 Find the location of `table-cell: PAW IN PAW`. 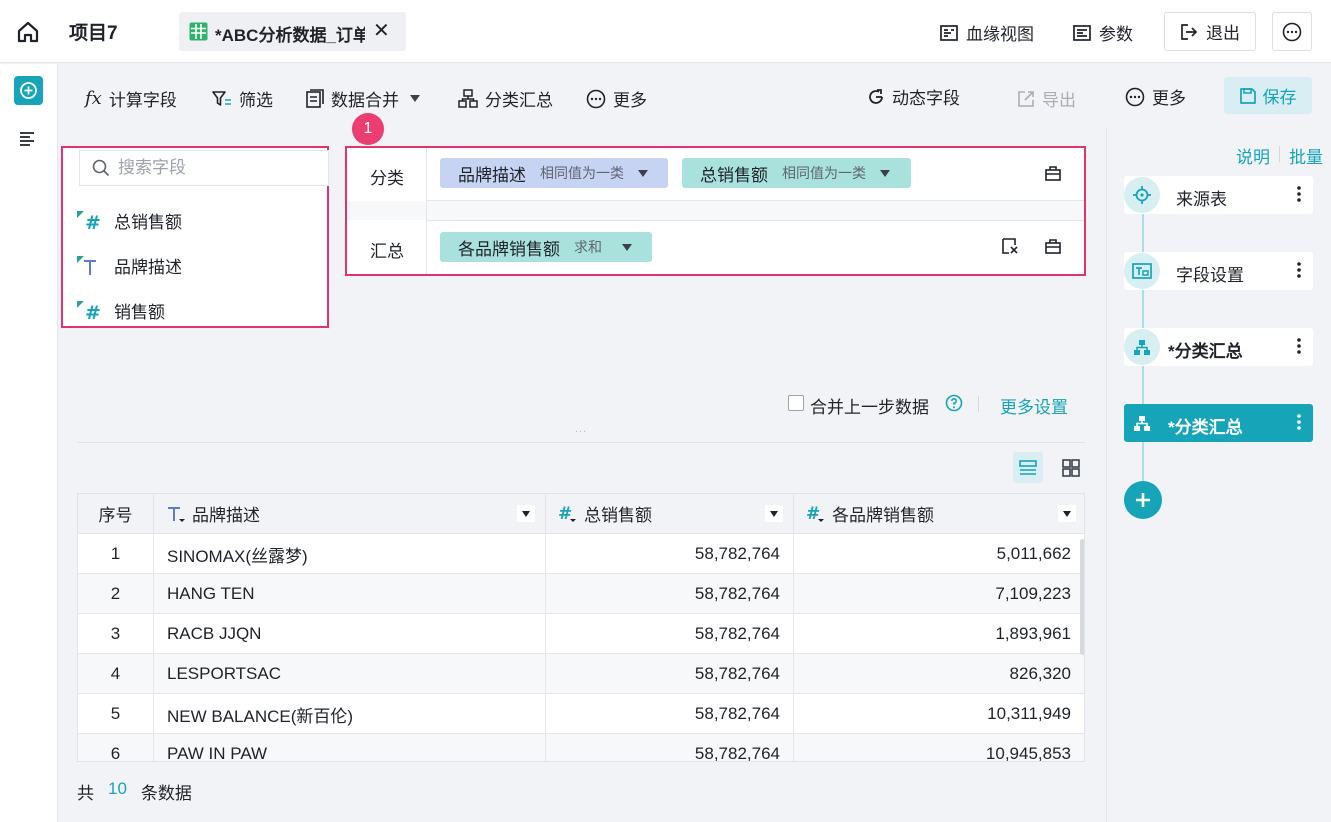

table-cell: PAW IN PAW is located at coordinates (350, 747).